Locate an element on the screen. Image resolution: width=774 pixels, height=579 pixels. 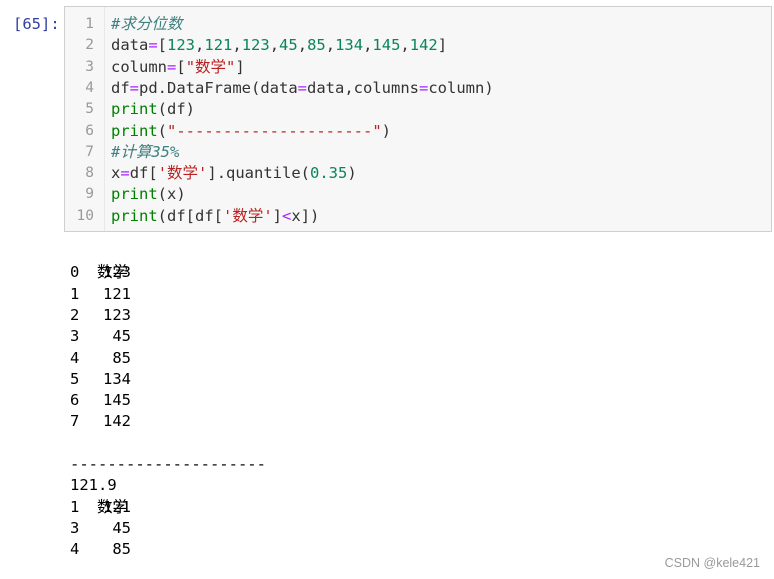
row-index: 6 is located at coordinates (75, 400).